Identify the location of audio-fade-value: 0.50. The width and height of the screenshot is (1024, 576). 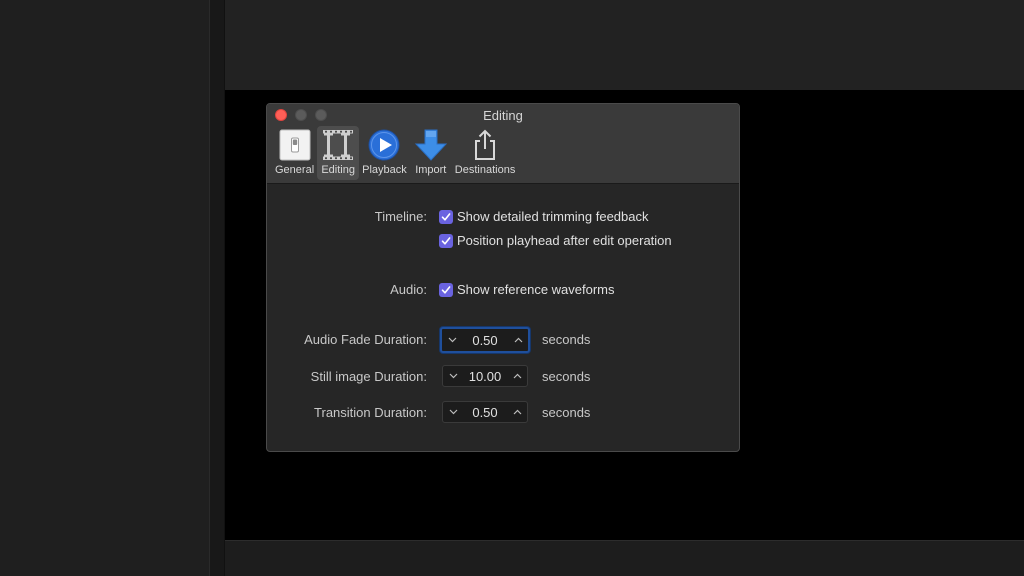
(485, 340).